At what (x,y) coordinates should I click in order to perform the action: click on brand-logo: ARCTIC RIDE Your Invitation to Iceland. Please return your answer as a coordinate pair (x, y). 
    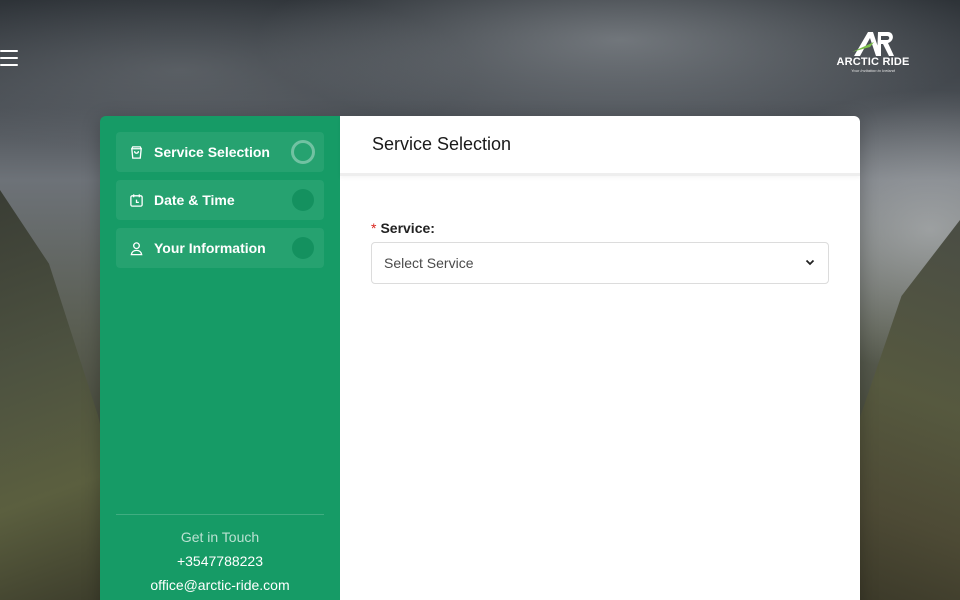
    Looking at the image, I should click on (873, 55).